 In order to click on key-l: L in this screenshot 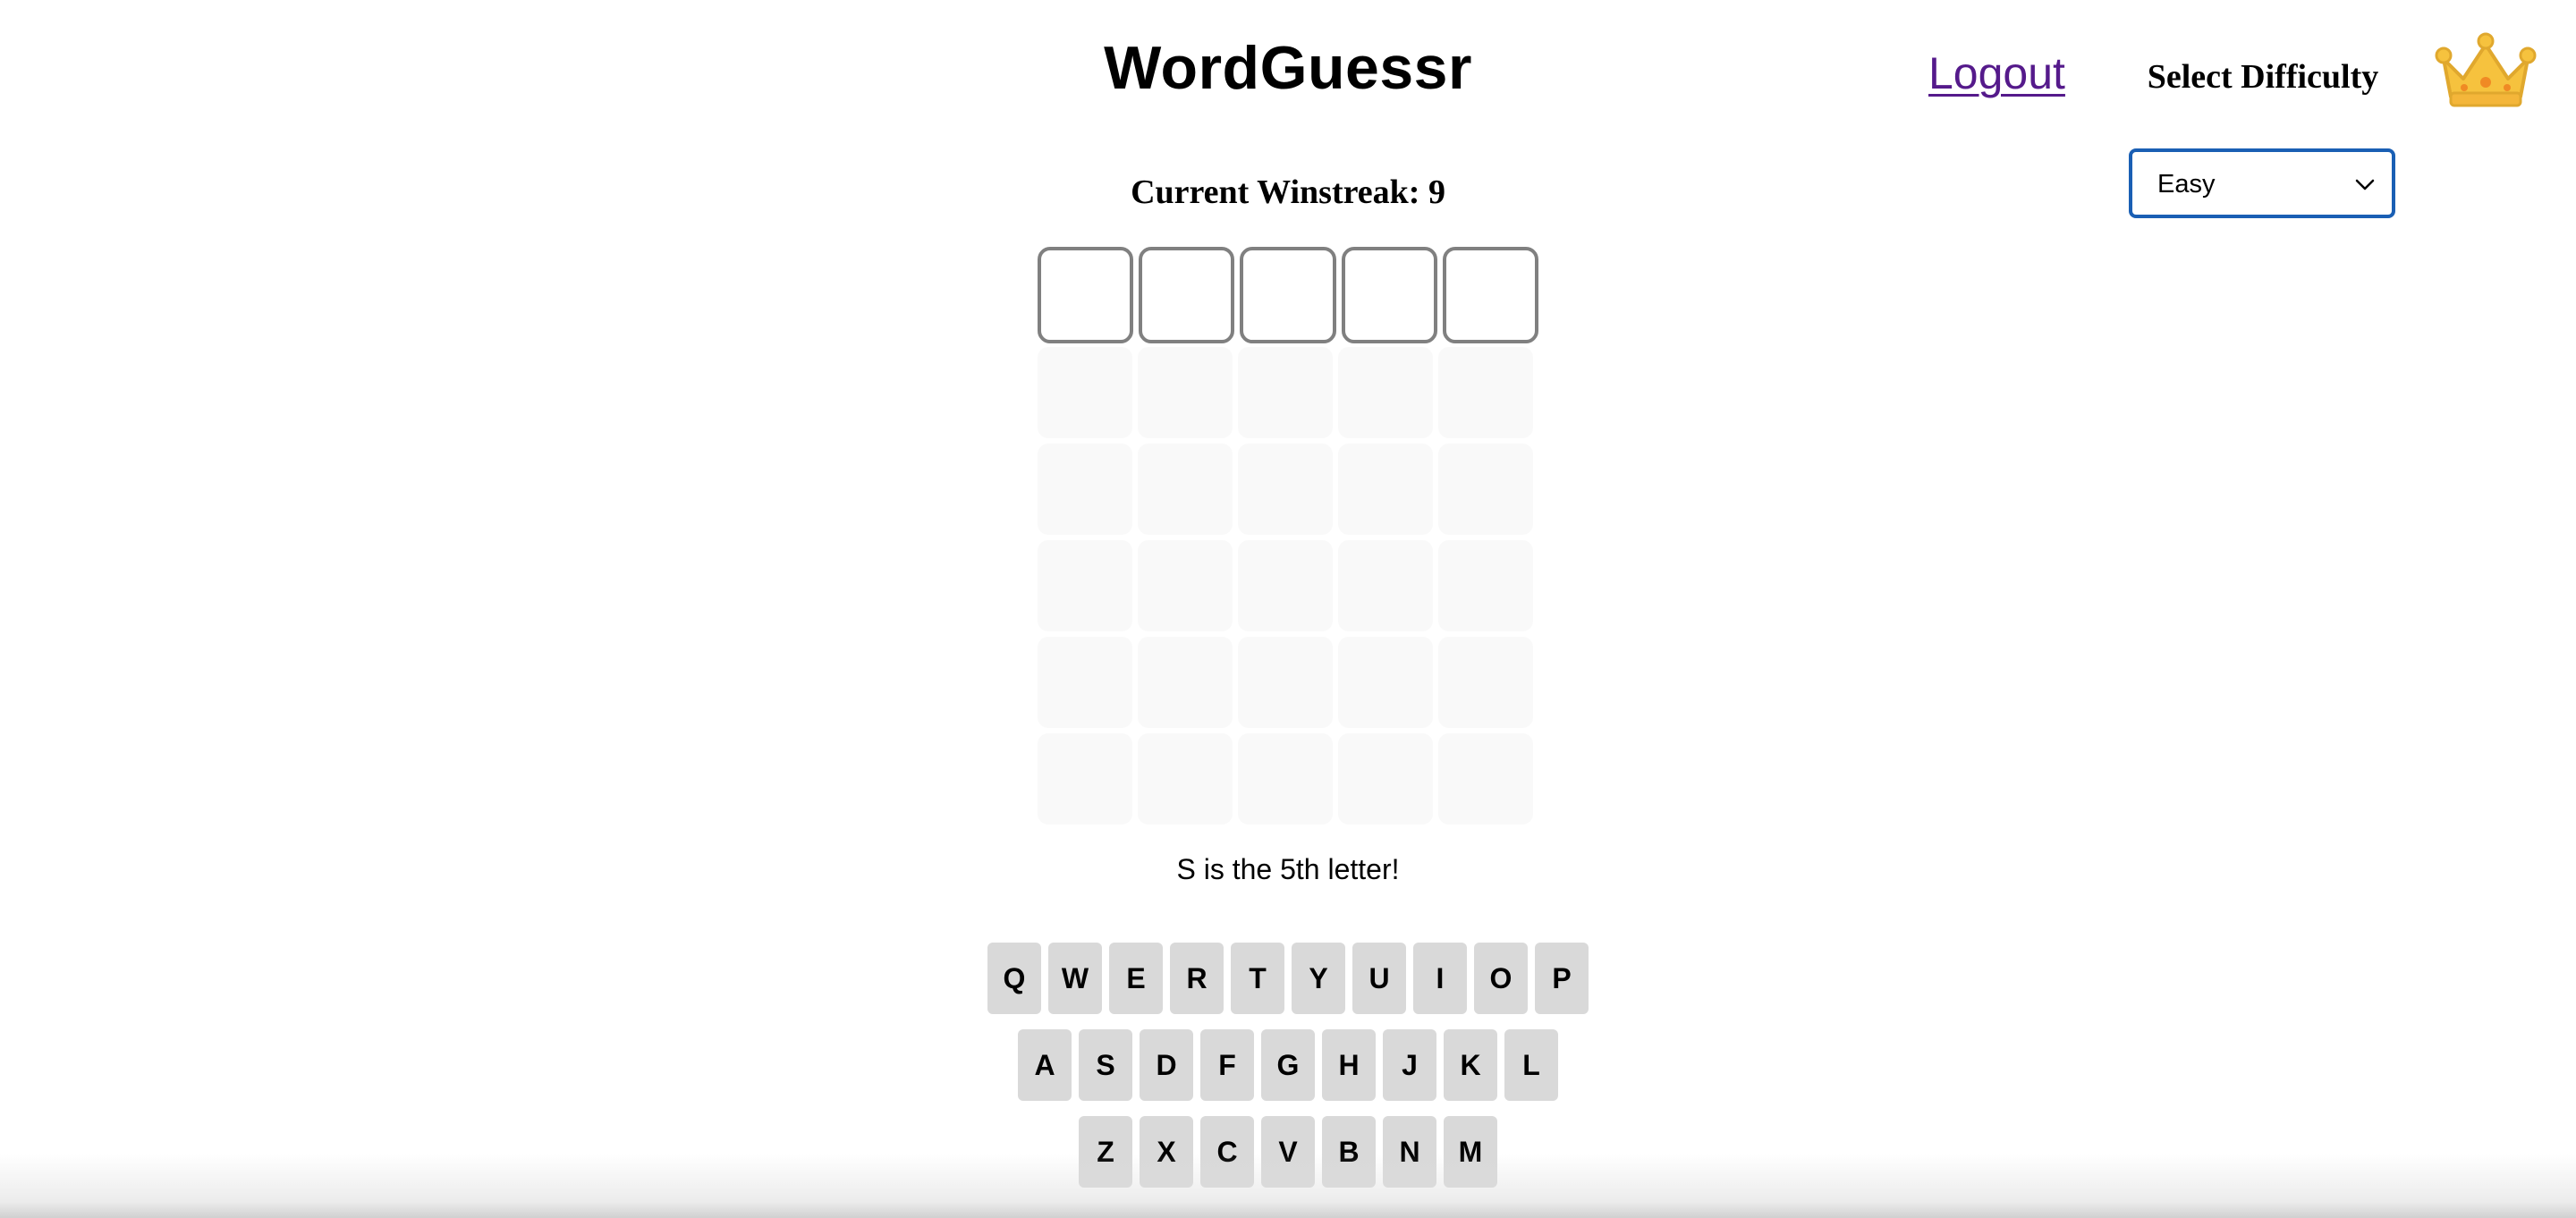, I will do `click(1531, 1065)`.